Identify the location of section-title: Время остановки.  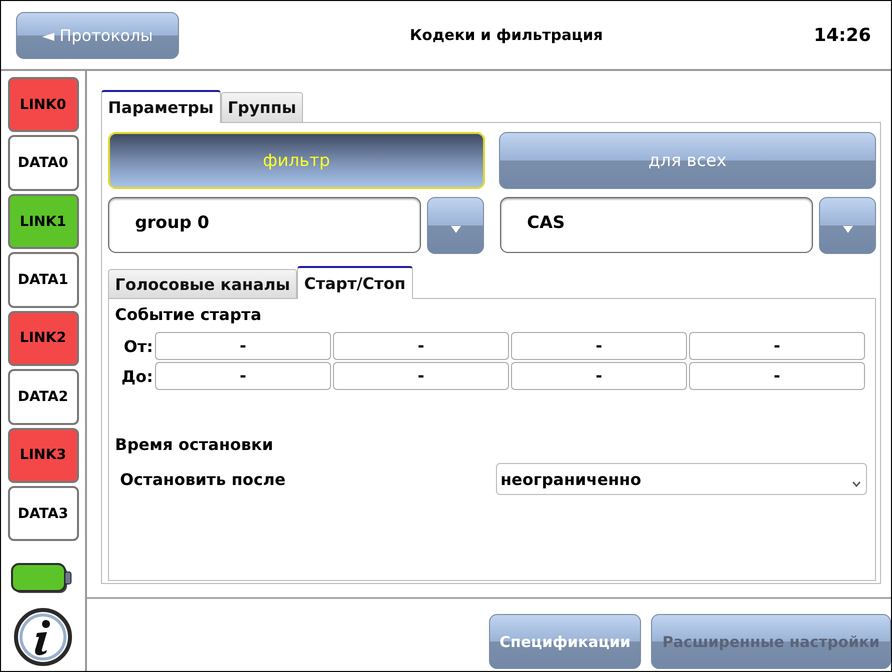
(194, 445).